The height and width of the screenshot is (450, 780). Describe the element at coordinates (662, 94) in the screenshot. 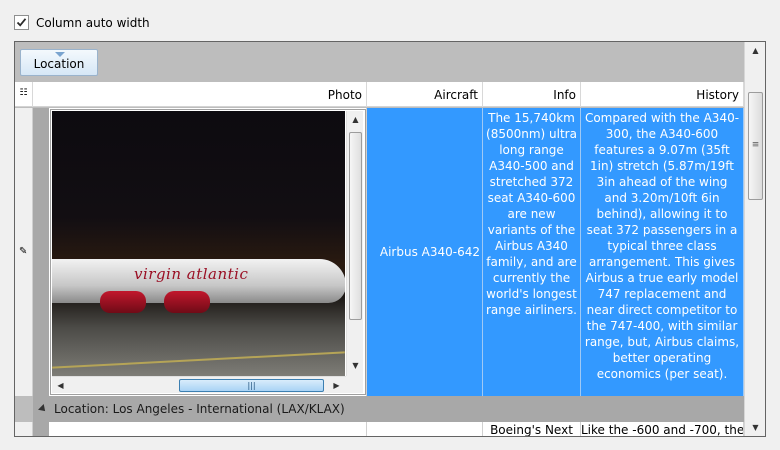

I see `column-header-history: History` at that location.